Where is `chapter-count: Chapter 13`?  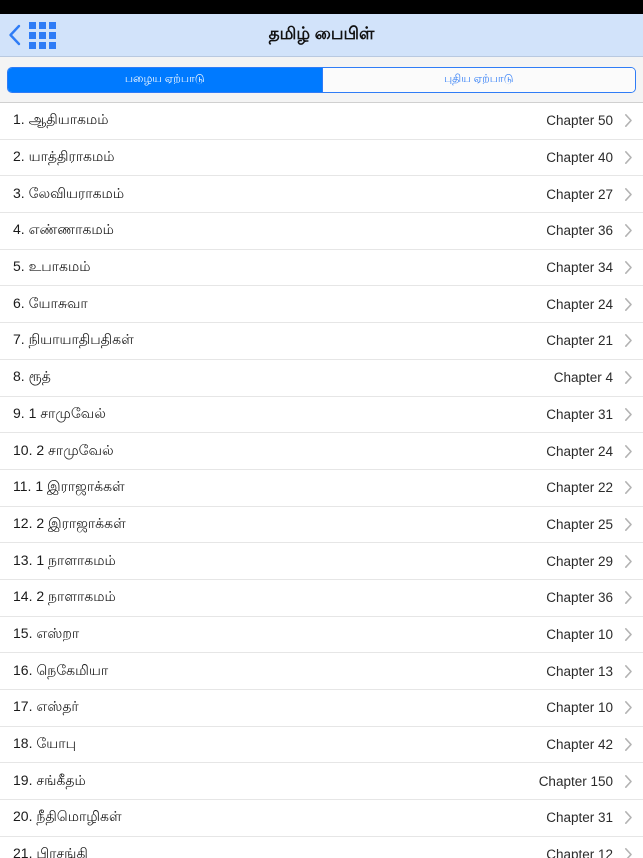 chapter-count: Chapter 13 is located at coordinates (579, 671).